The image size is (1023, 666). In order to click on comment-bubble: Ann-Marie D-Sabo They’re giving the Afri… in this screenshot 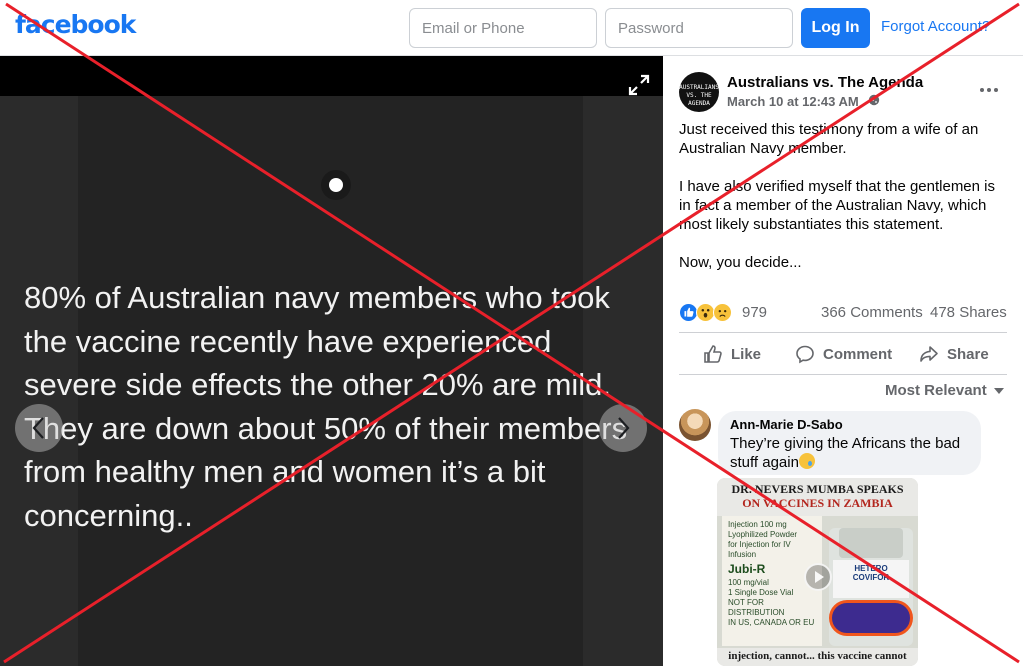, I will do `click(849, 443)`.